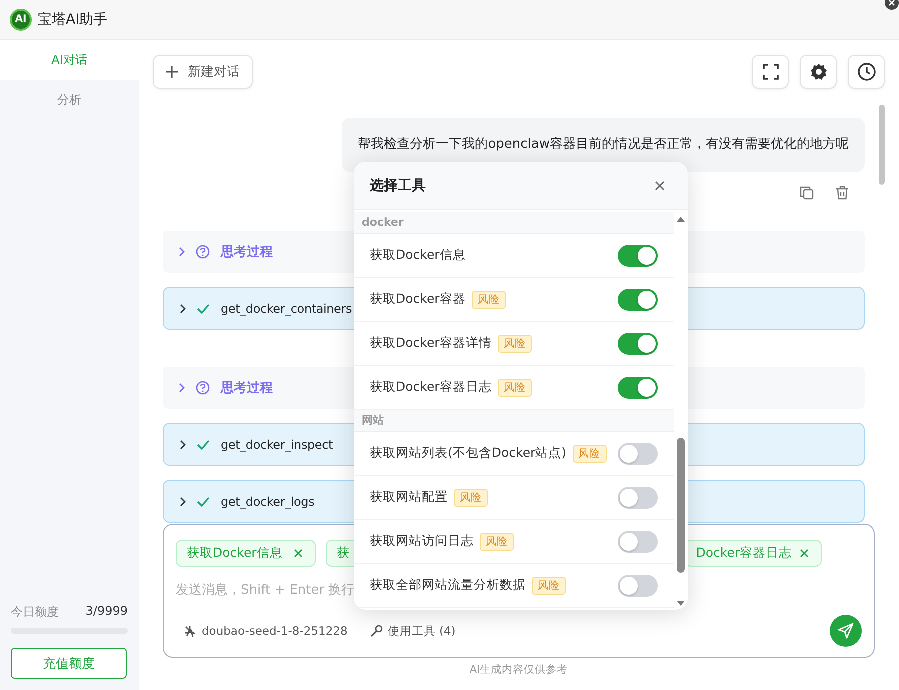  I want to click on tool-name: get_docker_inspect, so click(277, 445).